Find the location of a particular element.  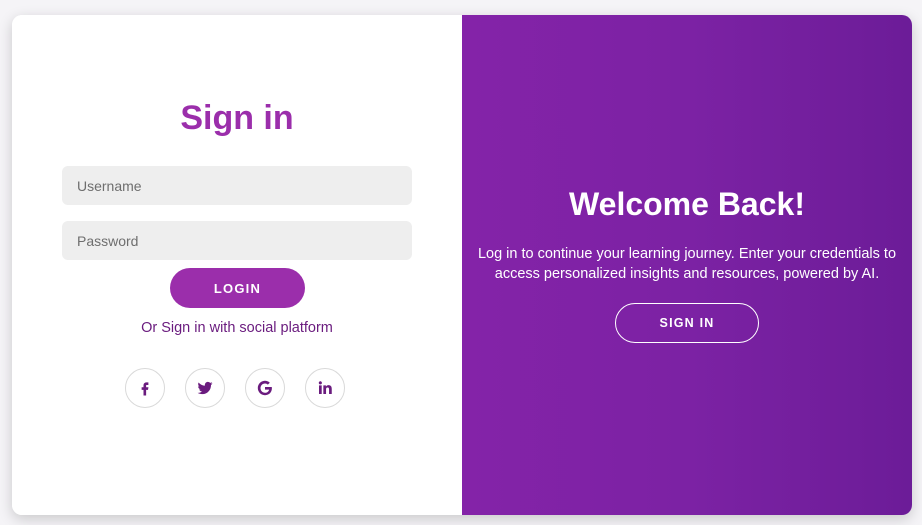

google-button is located at coordinates (265, 388).